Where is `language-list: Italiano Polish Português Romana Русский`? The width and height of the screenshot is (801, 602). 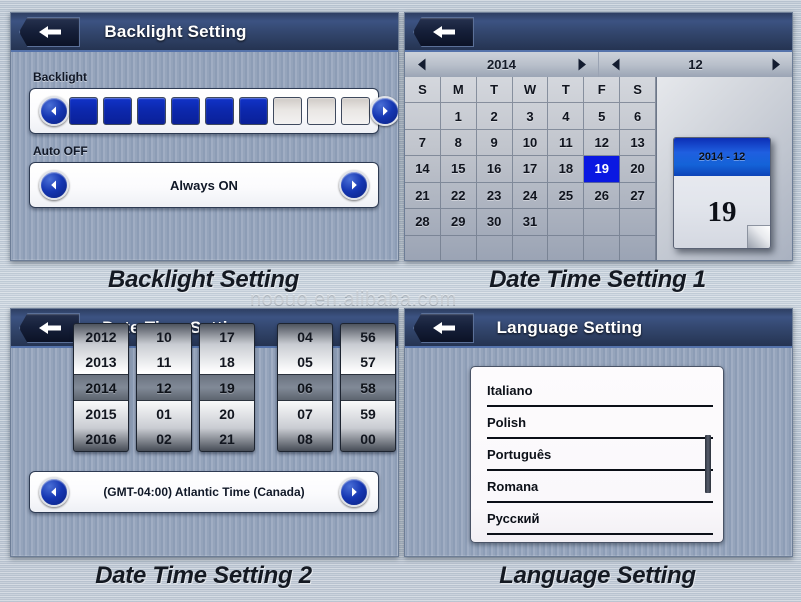 language-list: Italiano Polish Português Romana Русский is located at coordinates (600, 455).